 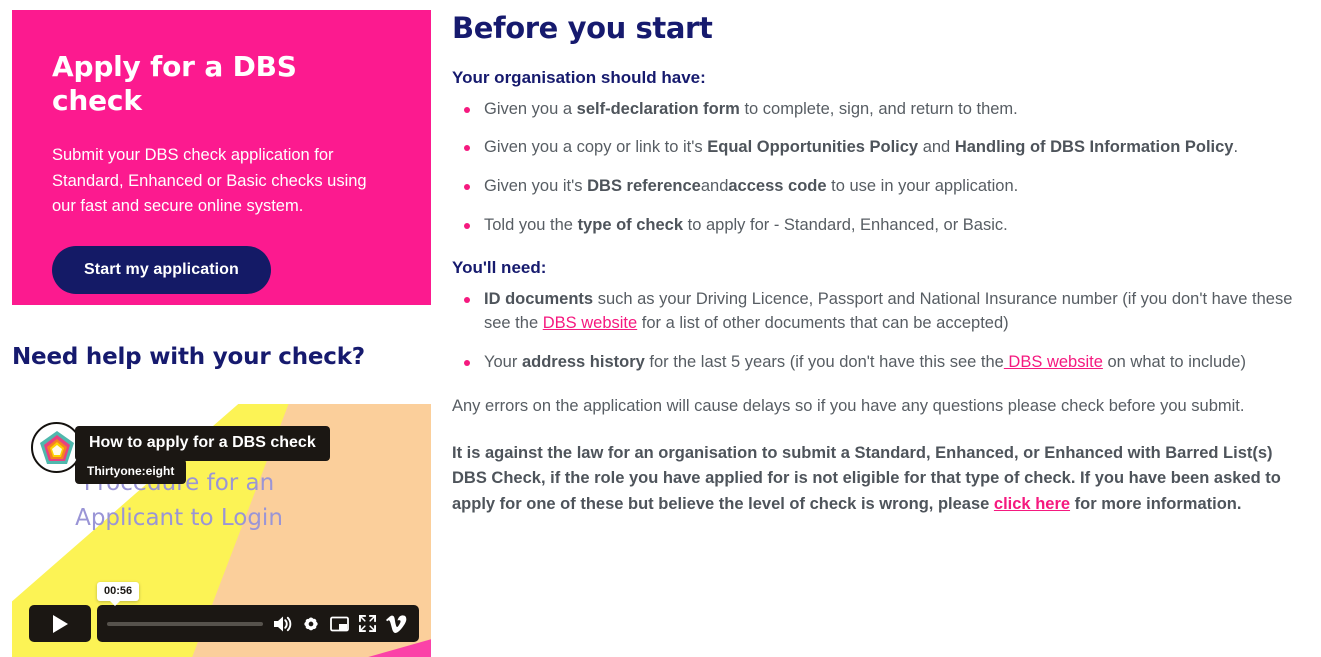 I want to click on emphasis-text: Handling of DBS Information Policy, so click(x=1094, y=147).